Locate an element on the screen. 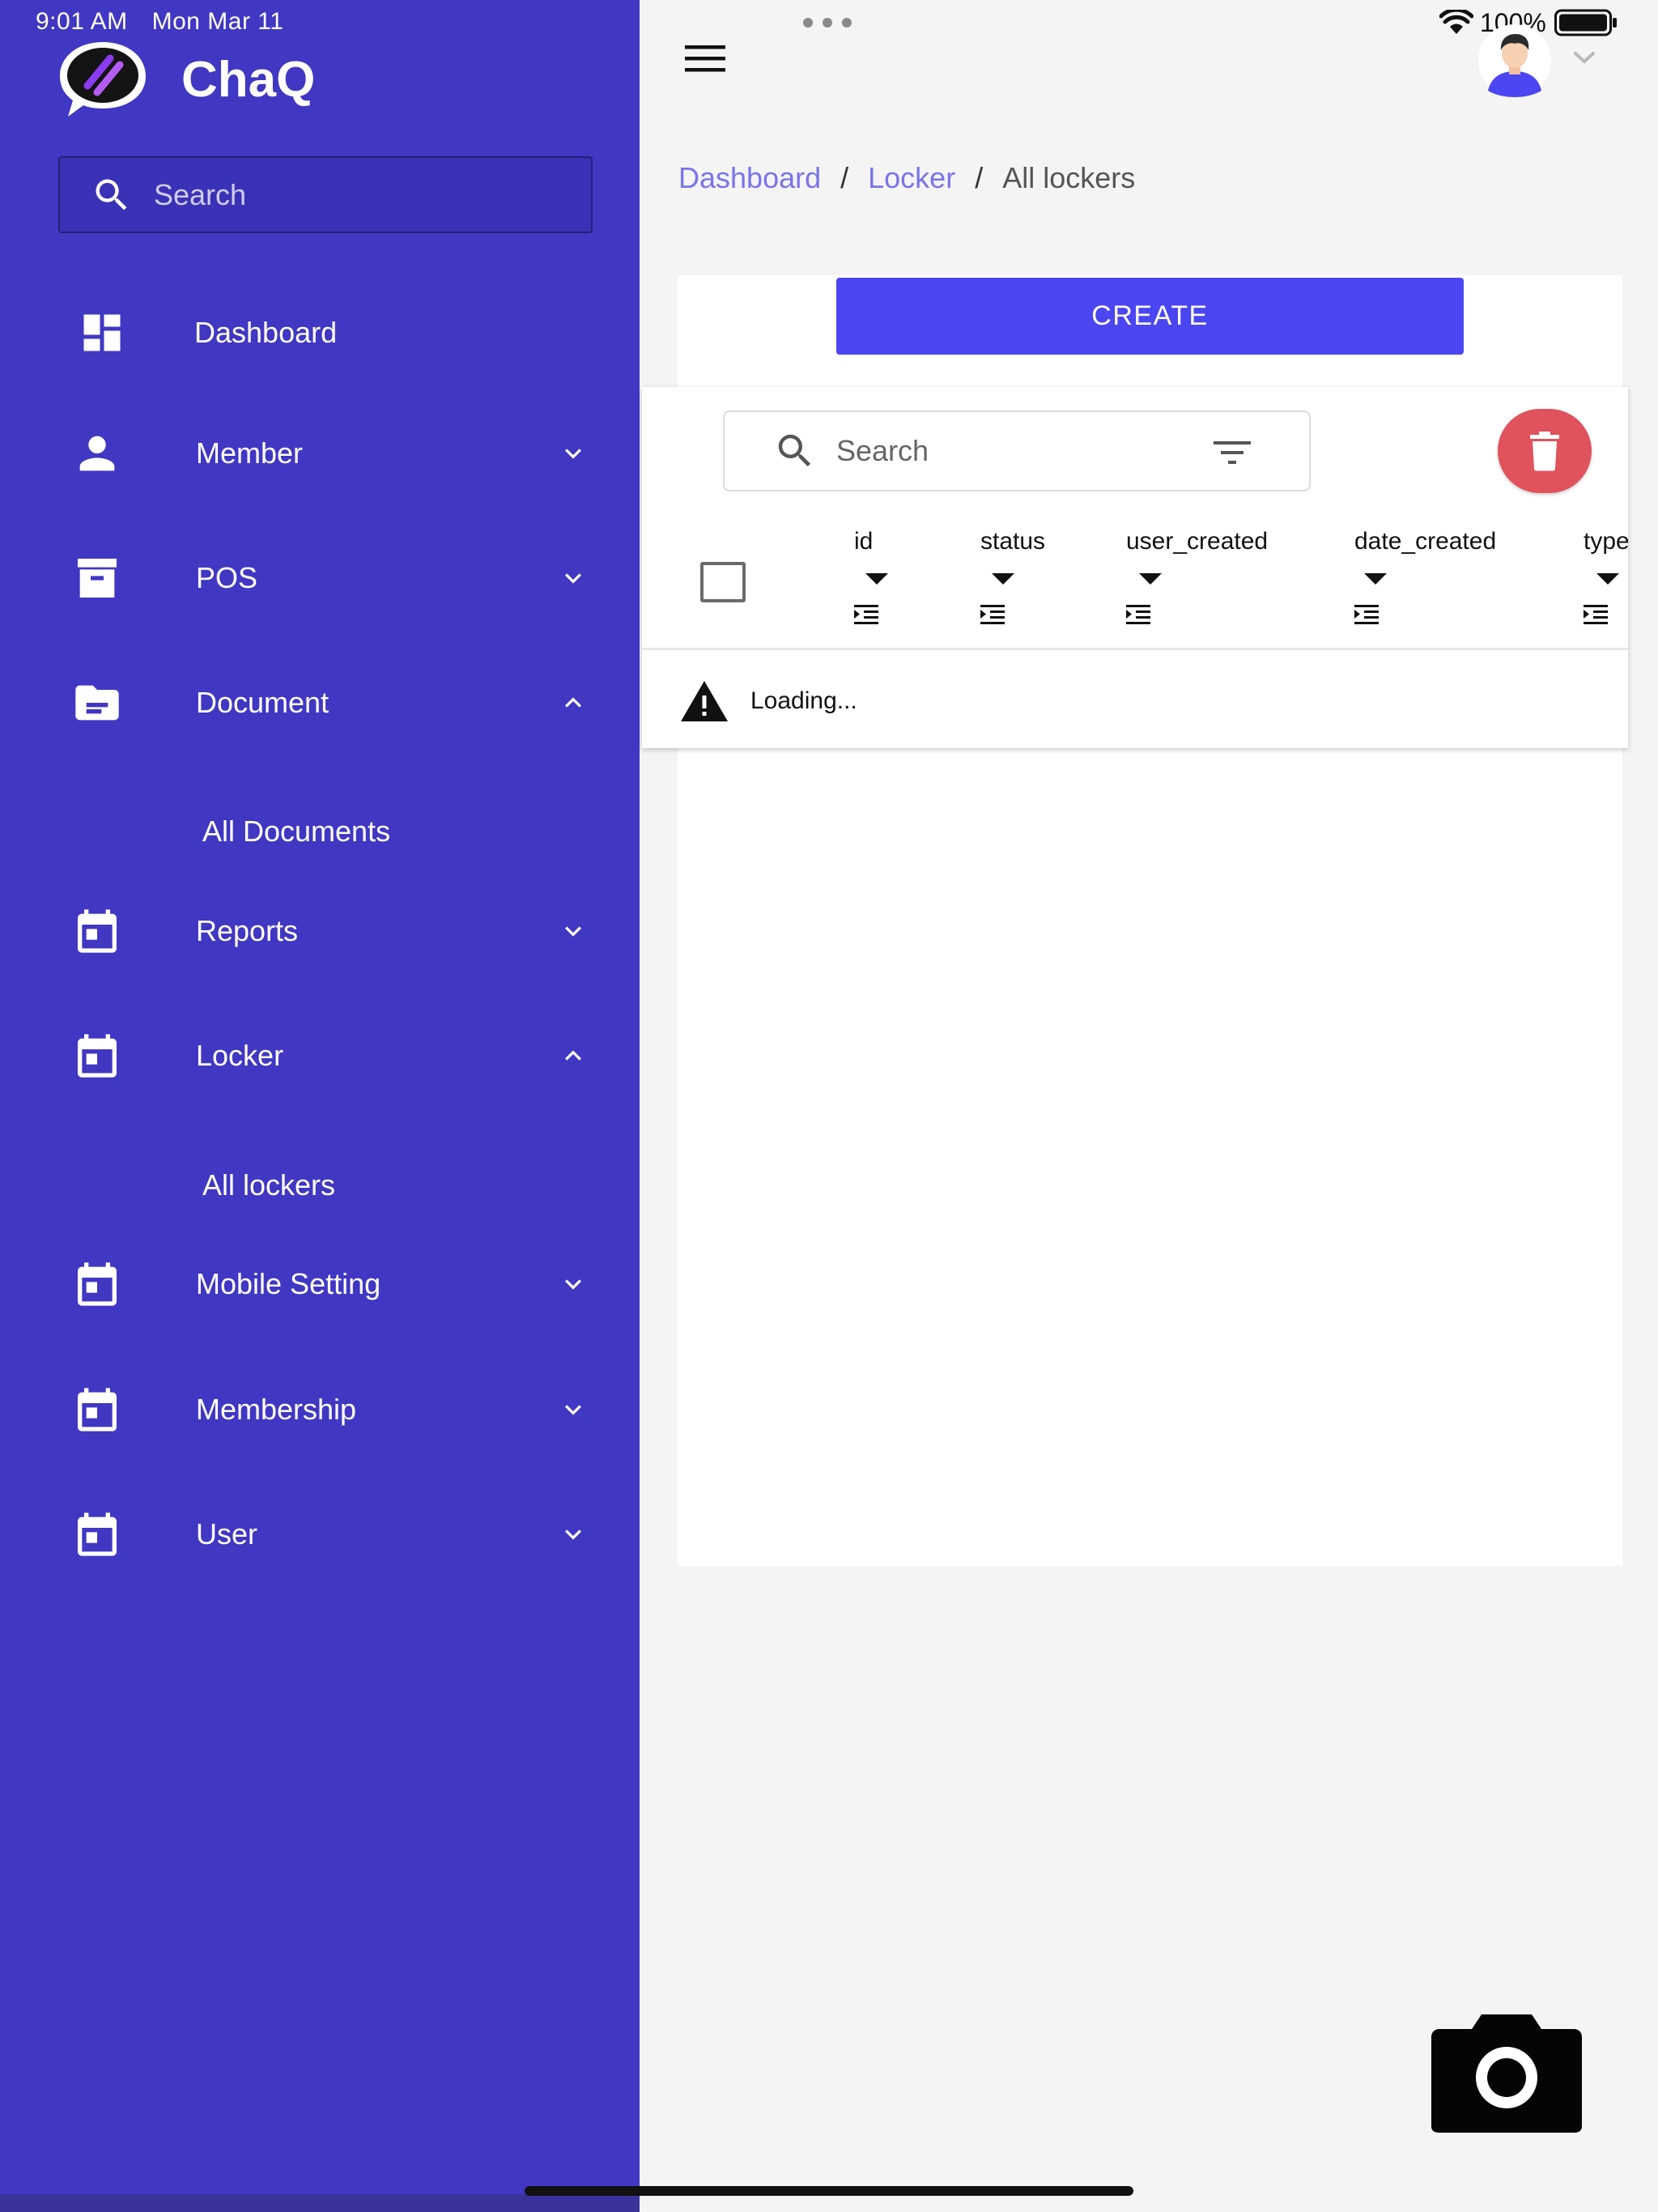 This screenshot has height=2212, width=1658. trash-icon is located at coordinates (1544, 451).